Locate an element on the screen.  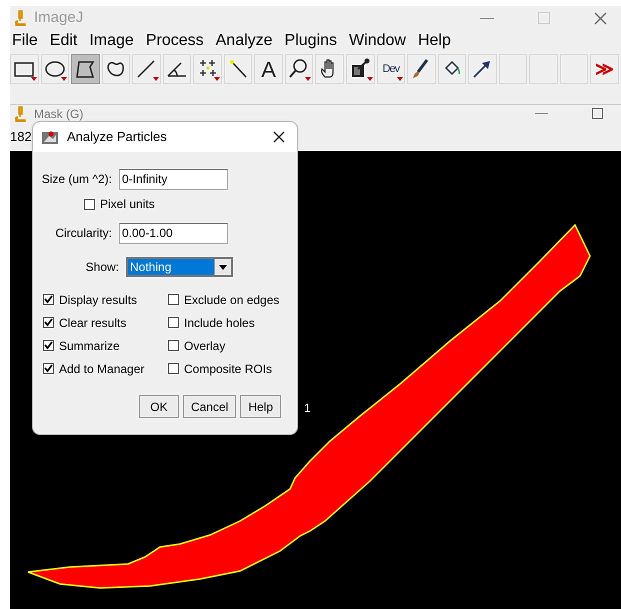
maximize-icon is located at coordinates (597, 113).